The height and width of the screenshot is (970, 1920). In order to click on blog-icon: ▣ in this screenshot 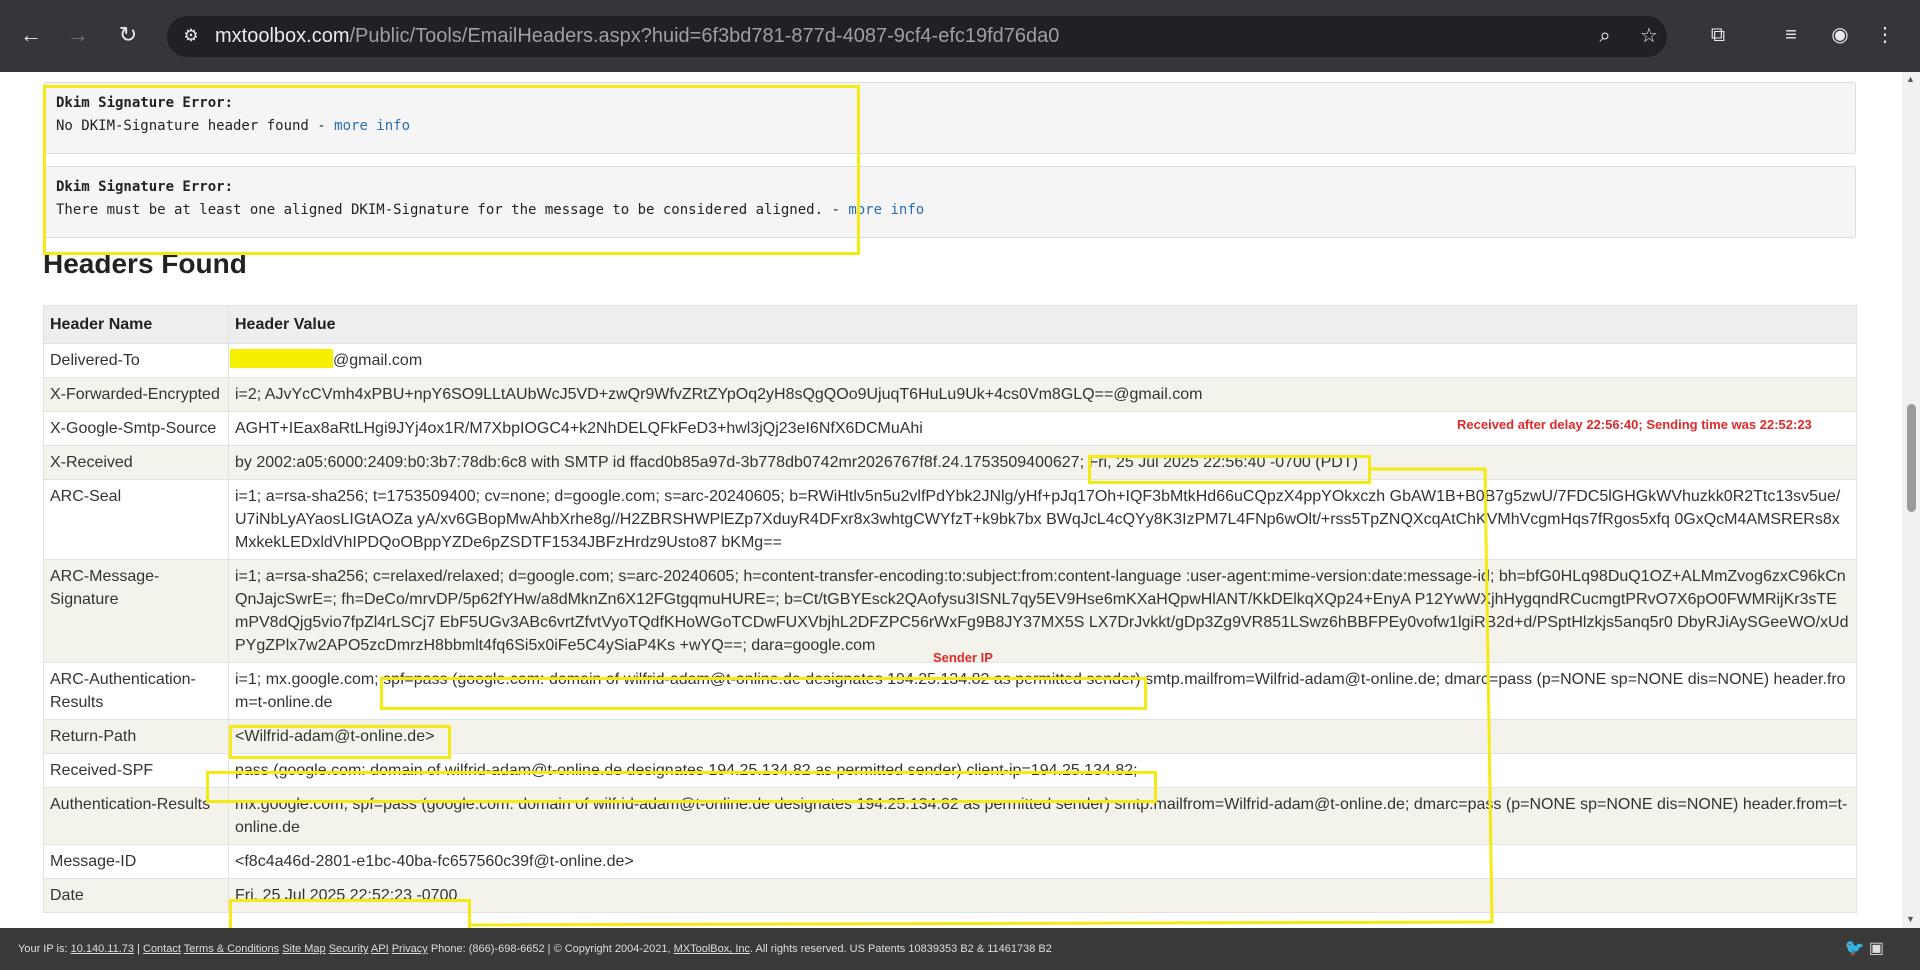, I will do `click(1876, 948)`.